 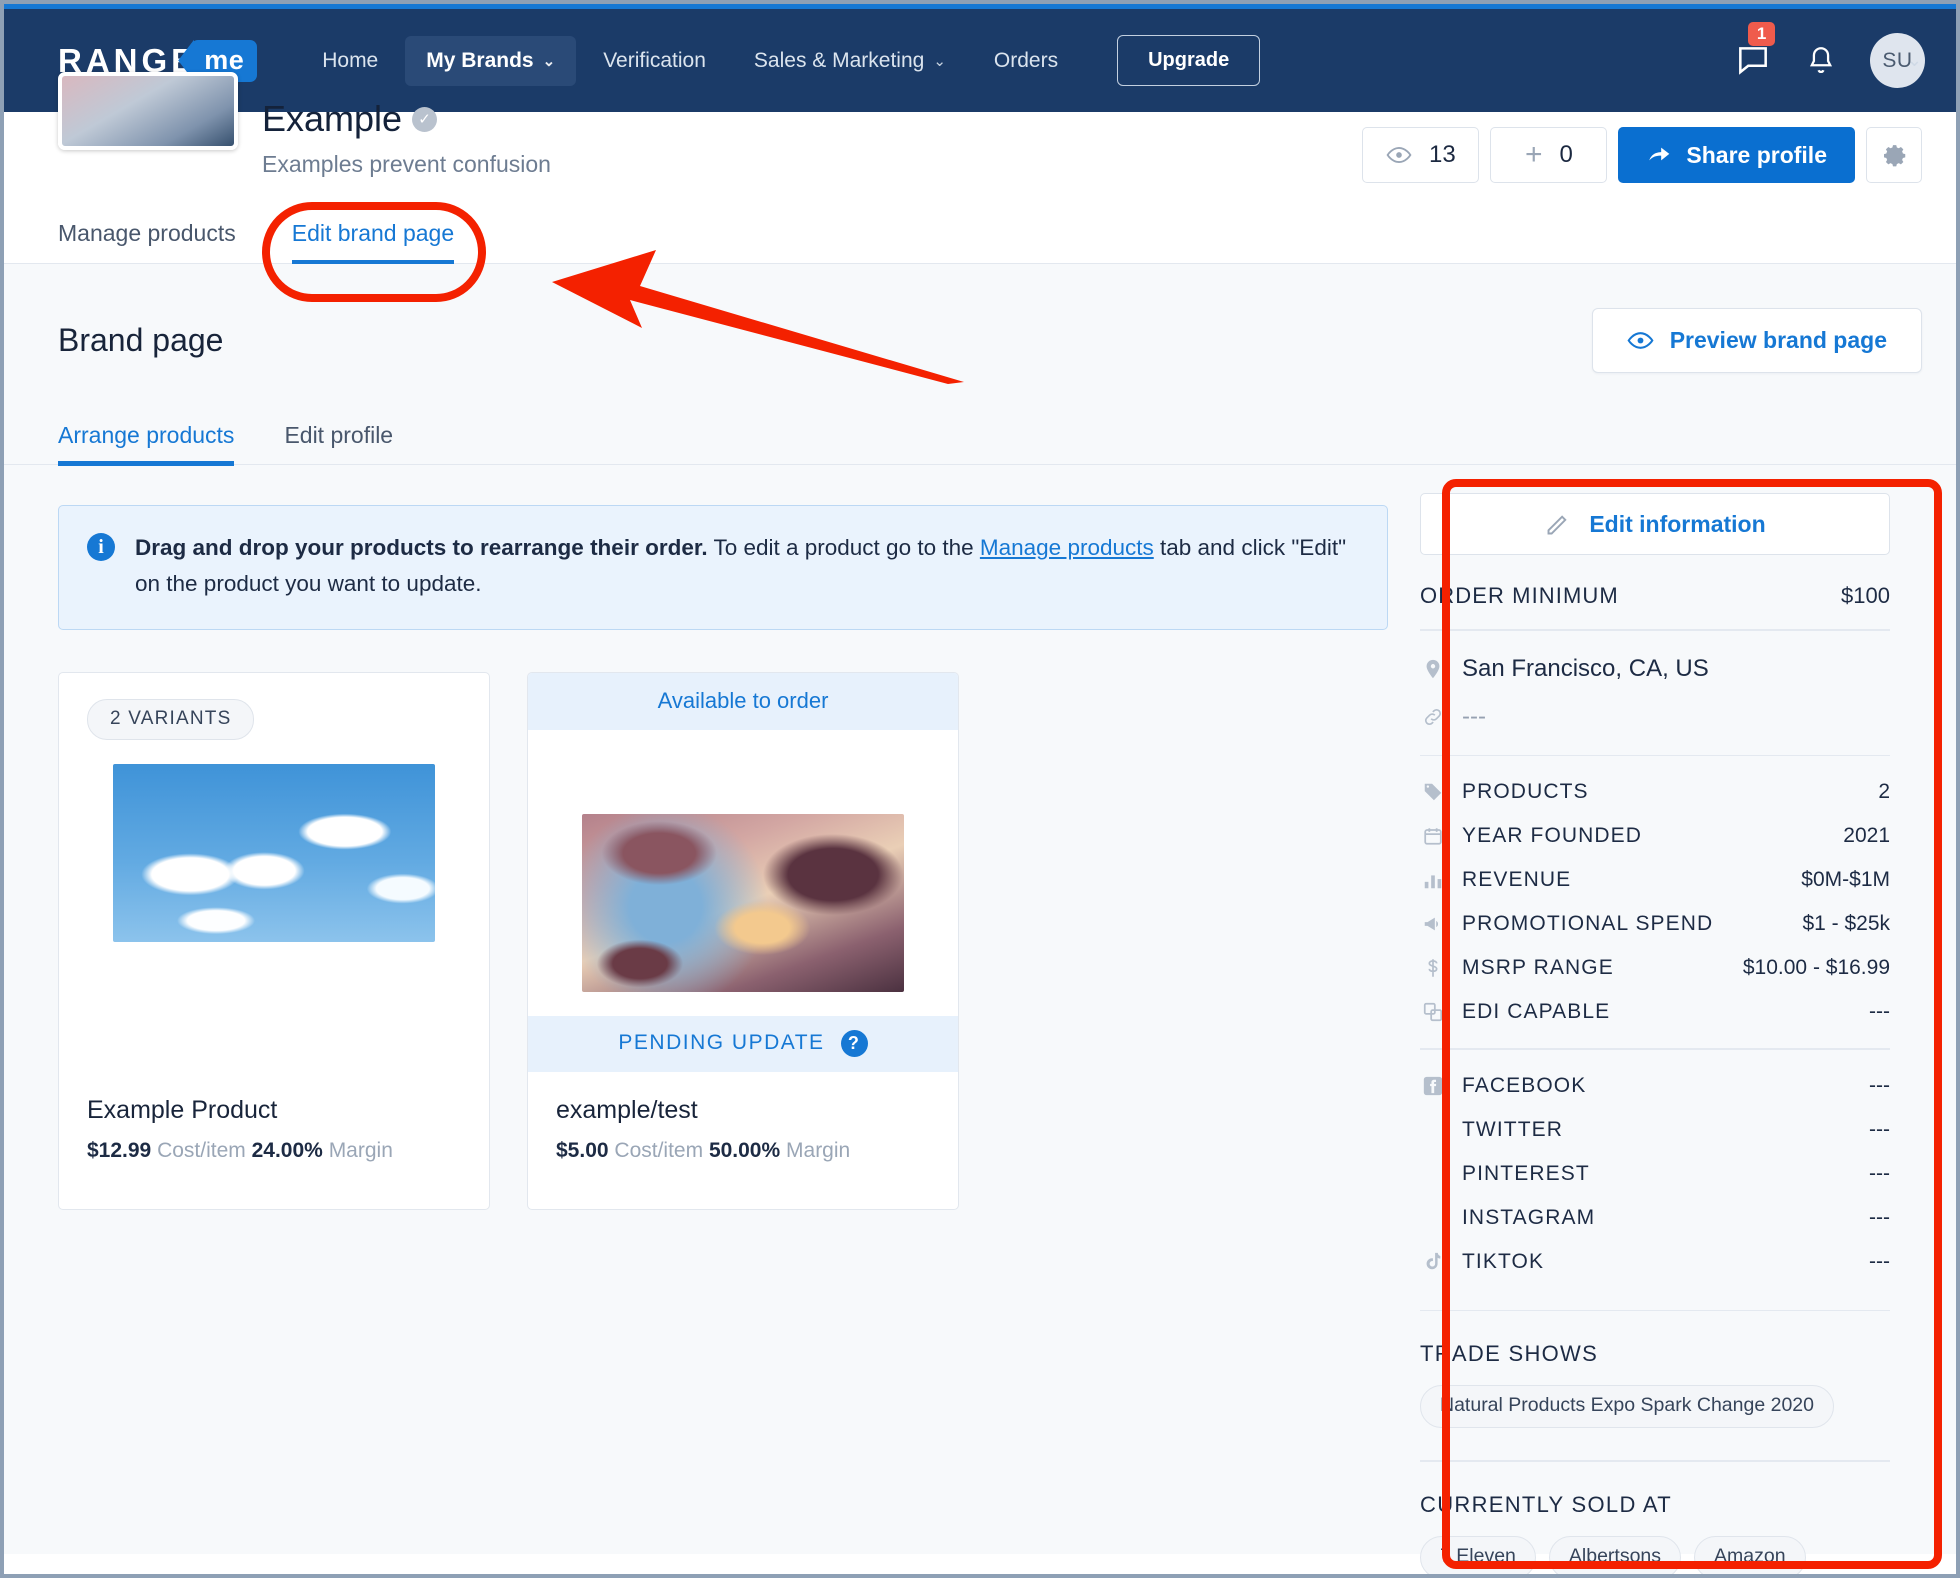 I want to click on page-header: Brand page Preview brand page, so click(x=980, y=318).